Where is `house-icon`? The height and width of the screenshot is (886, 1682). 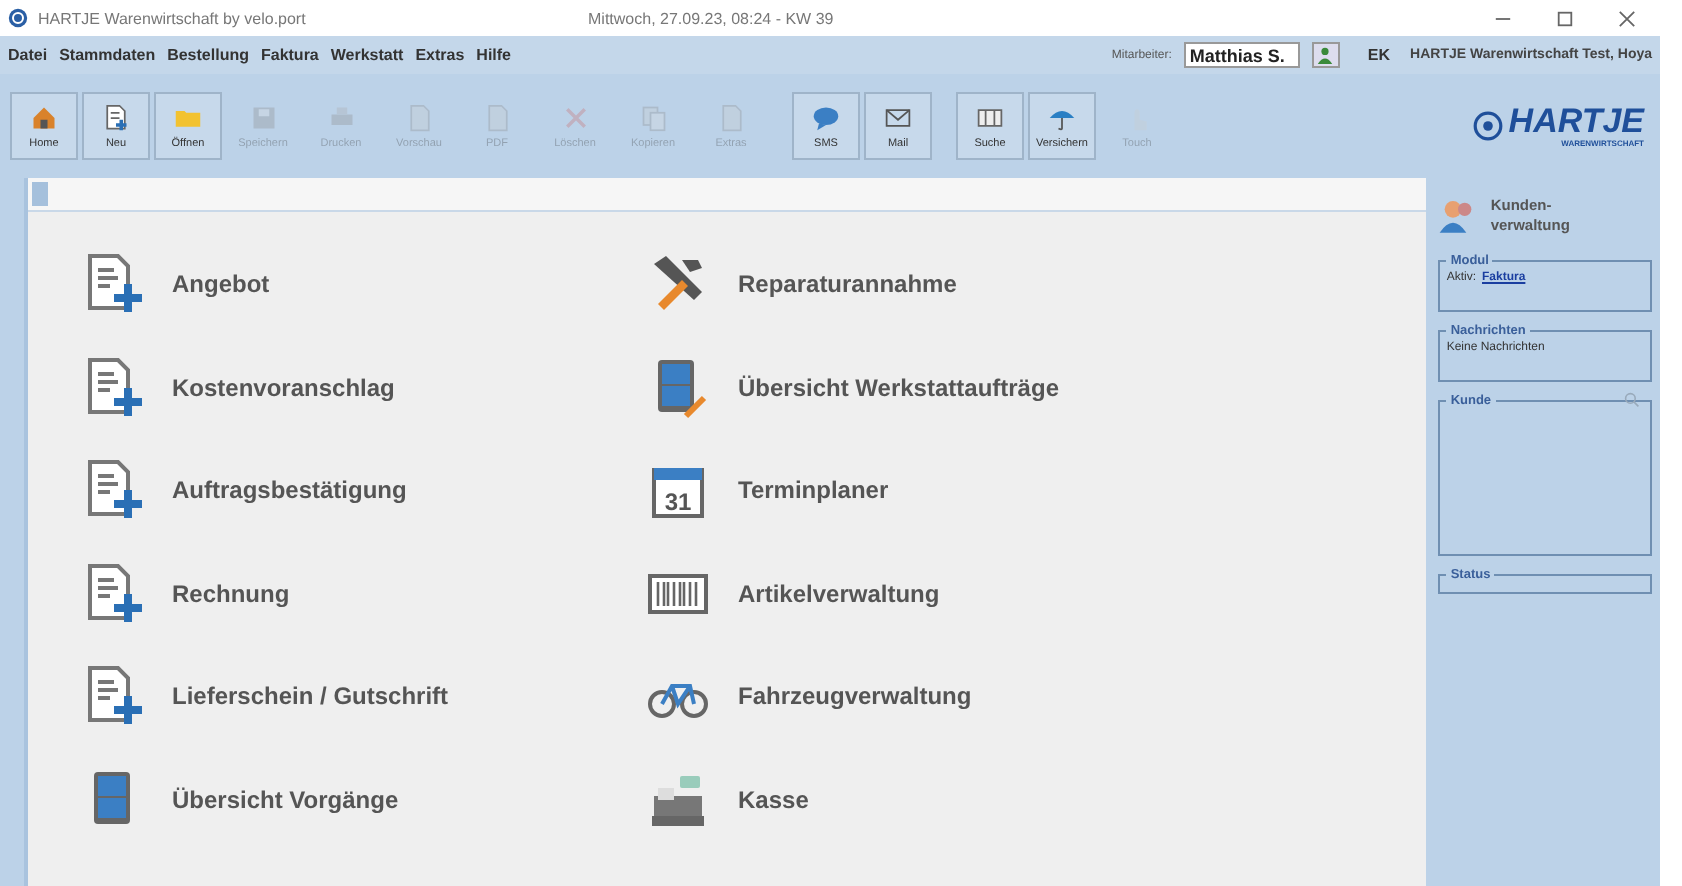
house-icon is located at coordinates (44, 117).